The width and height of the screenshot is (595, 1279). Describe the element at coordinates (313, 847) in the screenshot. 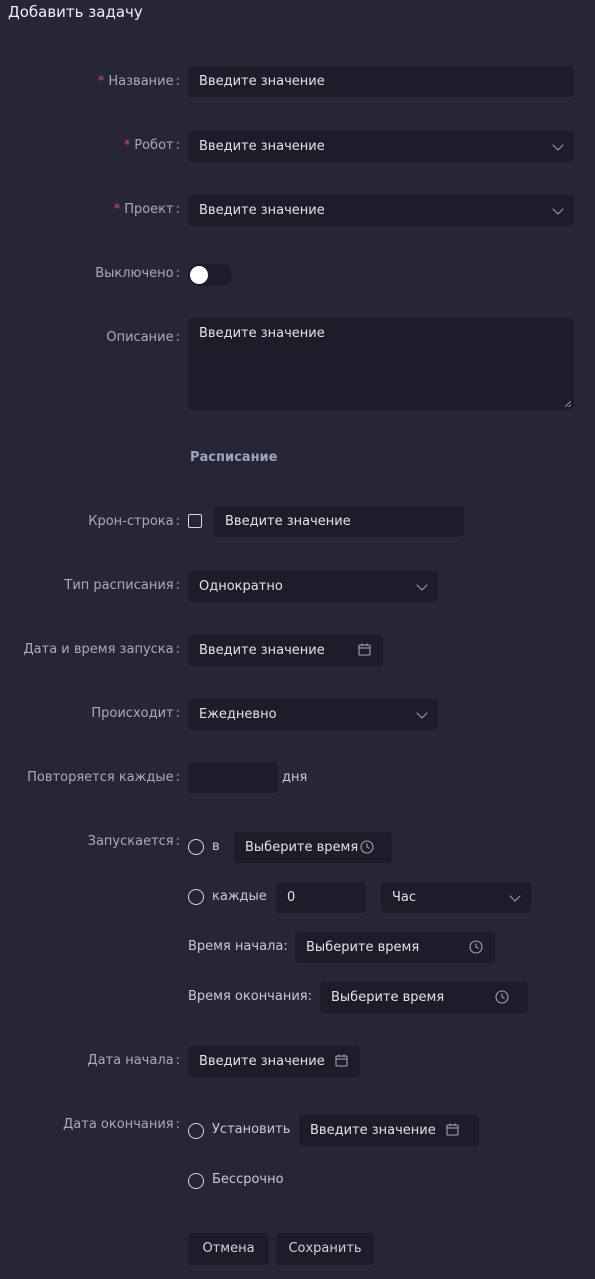

I see `runs-at-time-picker: Выберите время` at that location.